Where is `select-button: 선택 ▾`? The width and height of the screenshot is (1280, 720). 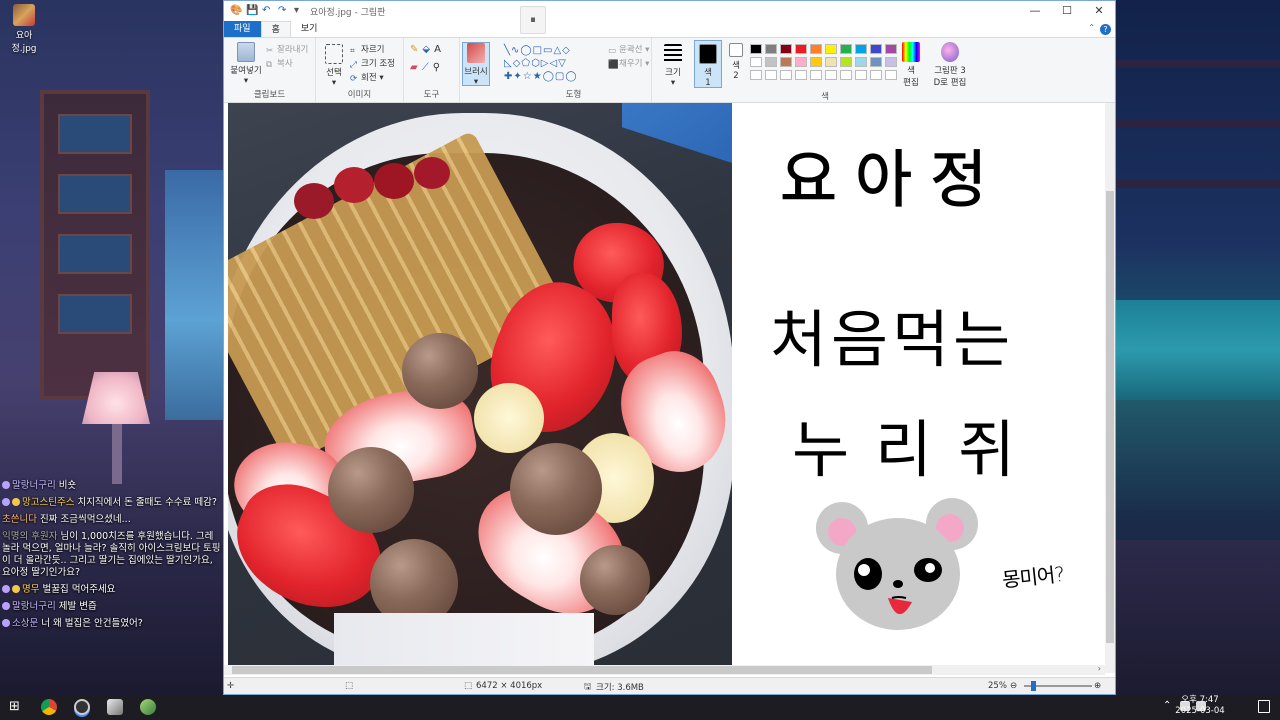
select-button: 선택 ▾ is located at coordinates (334, 66).